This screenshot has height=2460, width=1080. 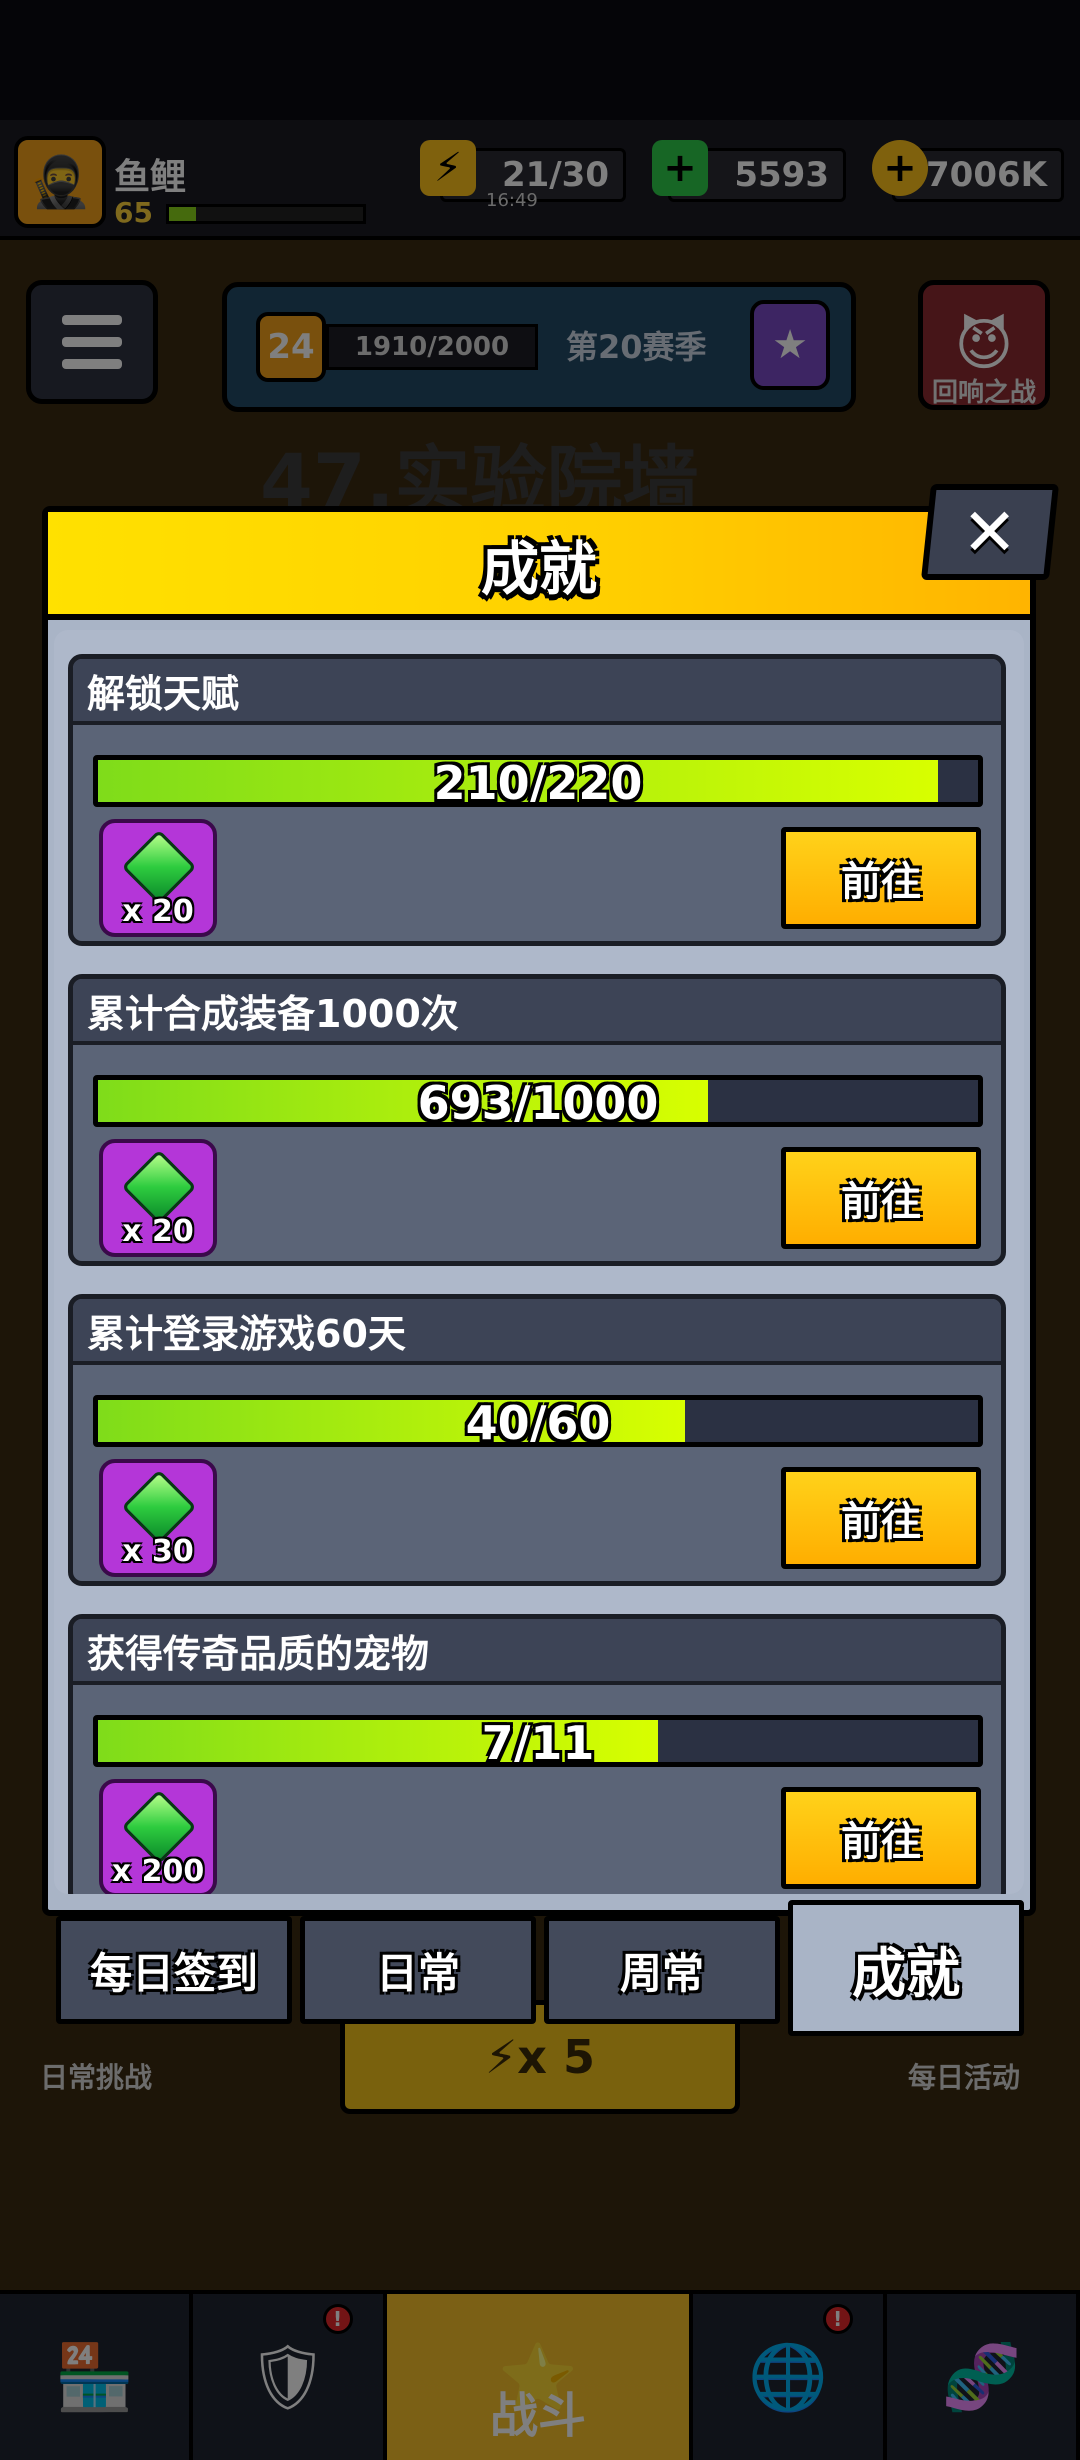 I want to click on close-button: ✕, so click(x=990, y=532).